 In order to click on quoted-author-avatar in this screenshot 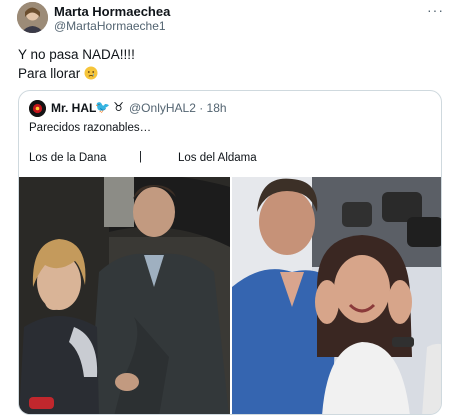, I will do `click(37, 108)`.